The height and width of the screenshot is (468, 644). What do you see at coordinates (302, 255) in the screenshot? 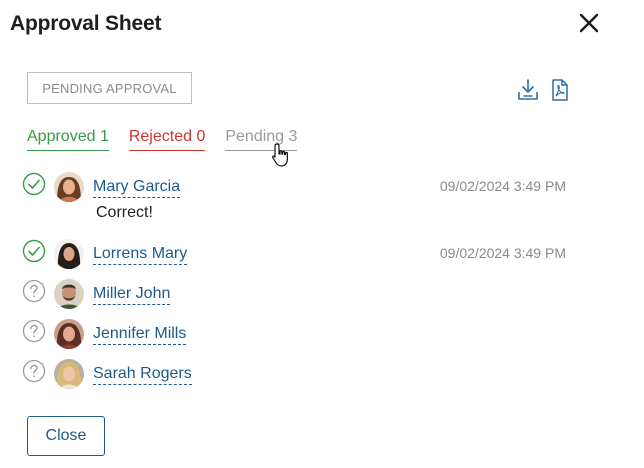
I see `approver-row: Lorrens Mary 09/02/2024 3:49 PM` at bounding box center [302, 255].